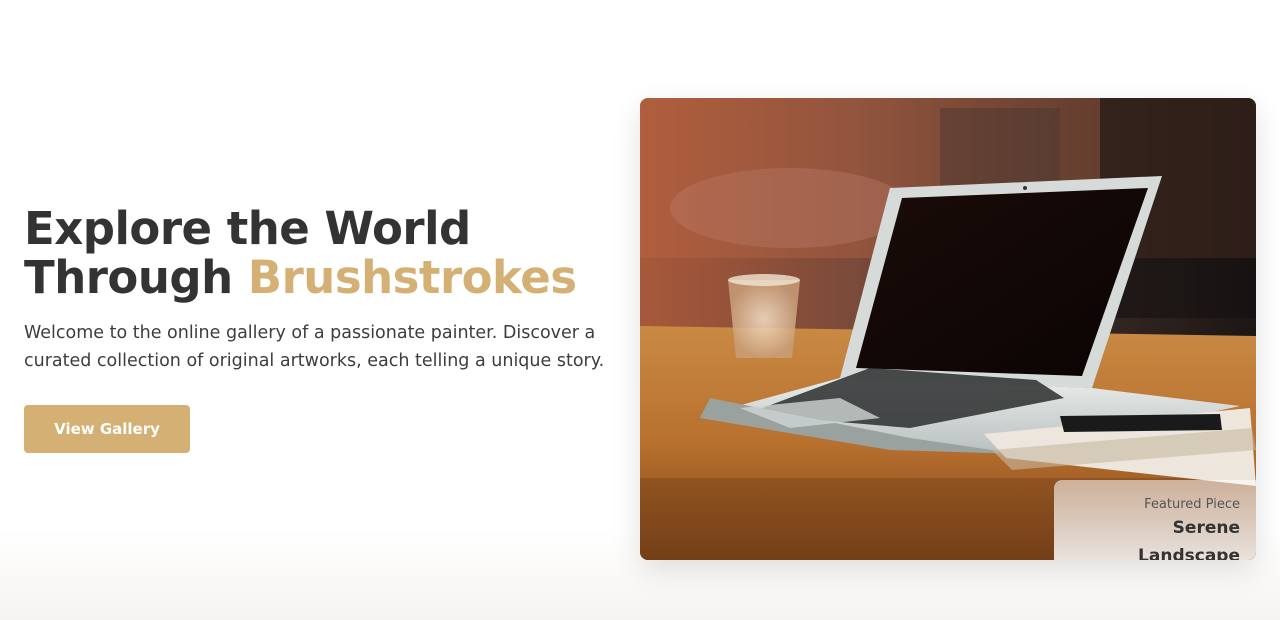  What do you see at coordinates (1189, 539) in the screenshot?
I see `featured-title: Serene Landscape` at bounding box center [1189, 539].